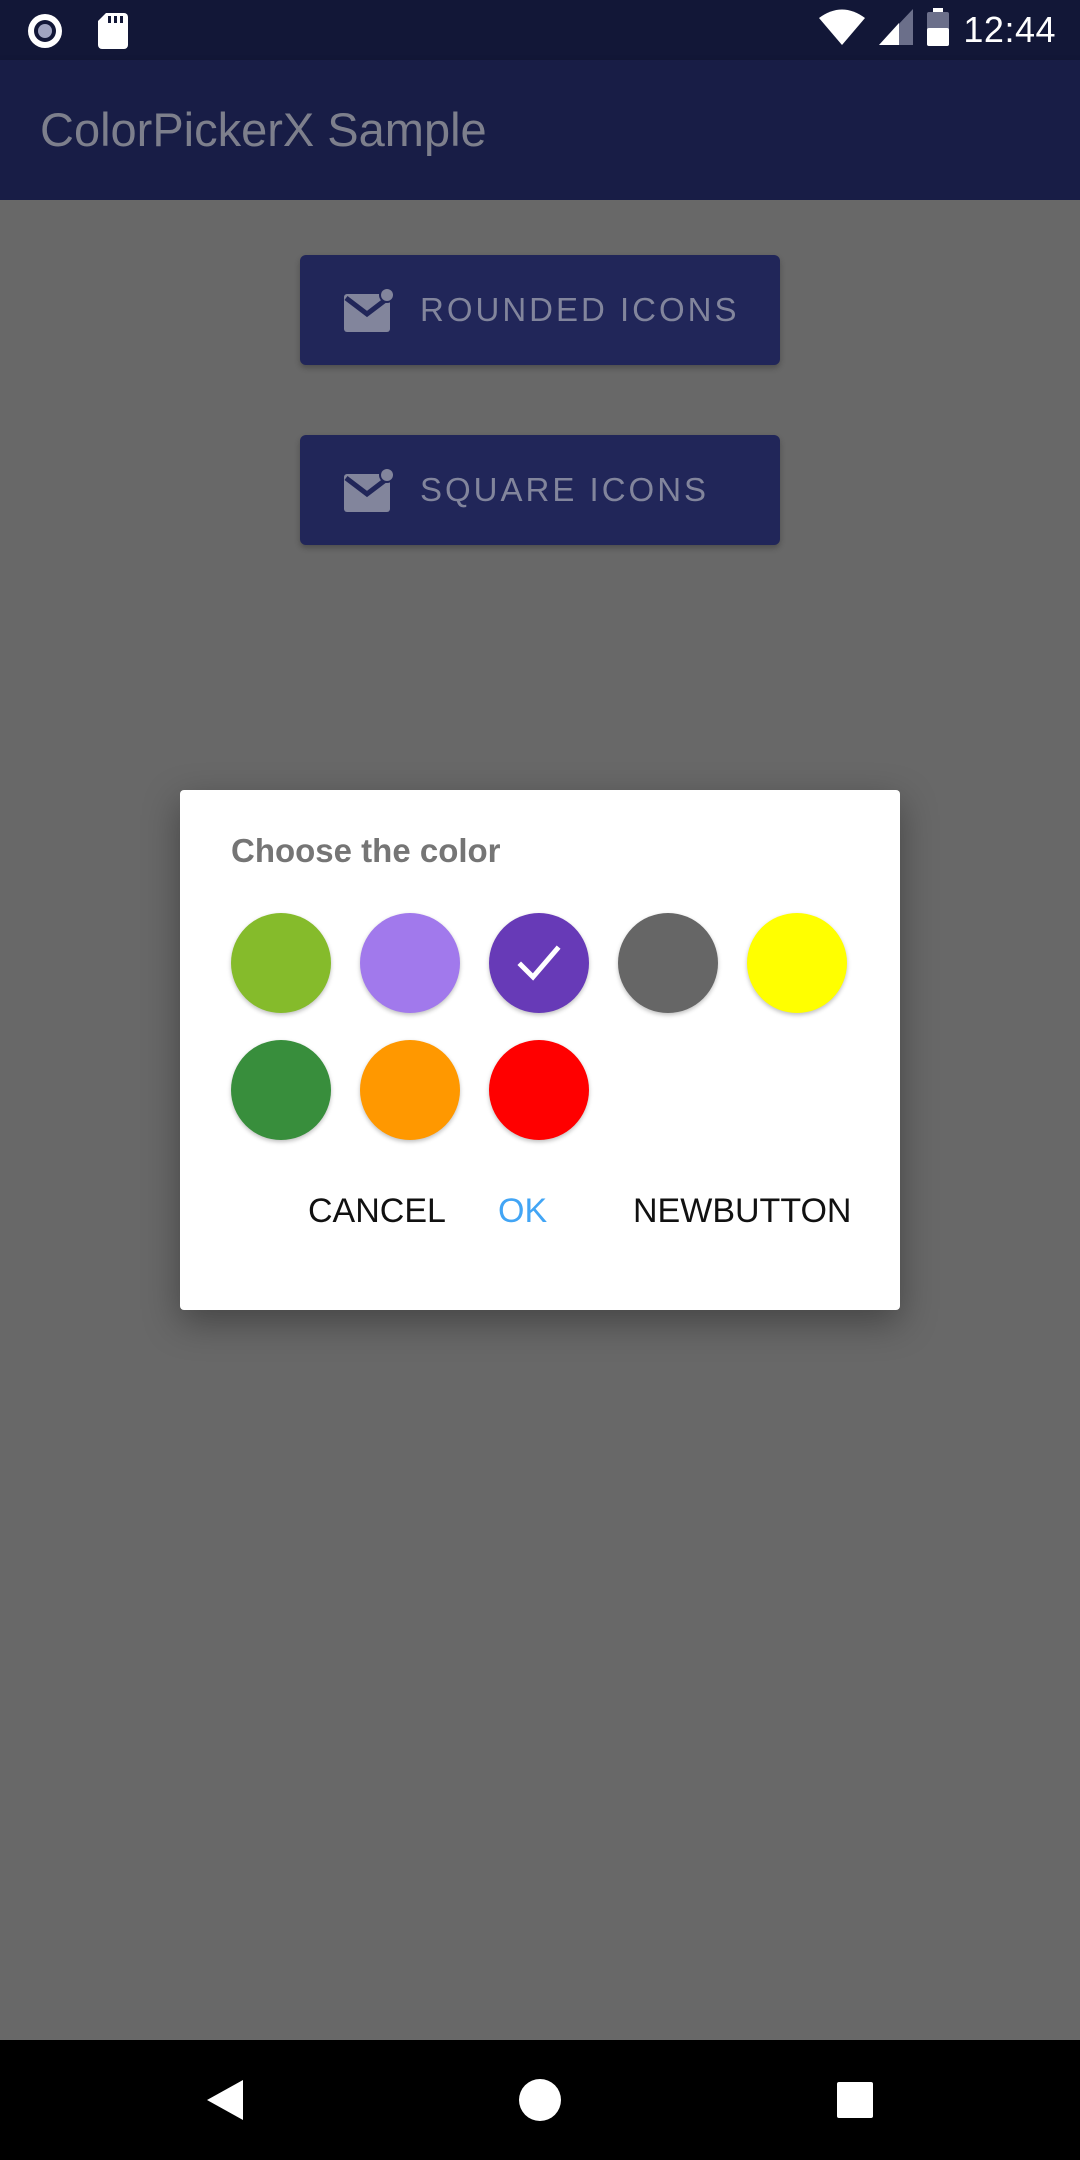  I want to click on recents-icon, so click(855, 2100).